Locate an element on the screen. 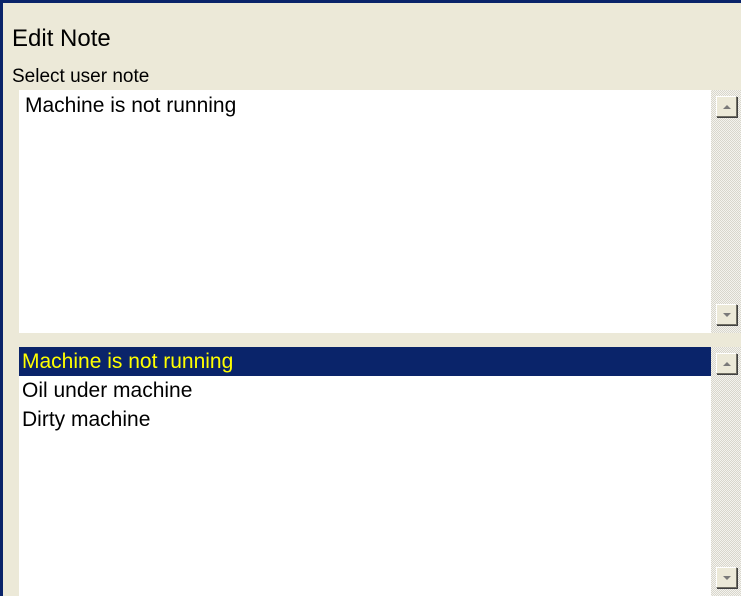 Image resolution: width=741 pixels, height=596 pixels. list-item-oil-under-machine: Oil under machine is located at coordinates (365, 390).